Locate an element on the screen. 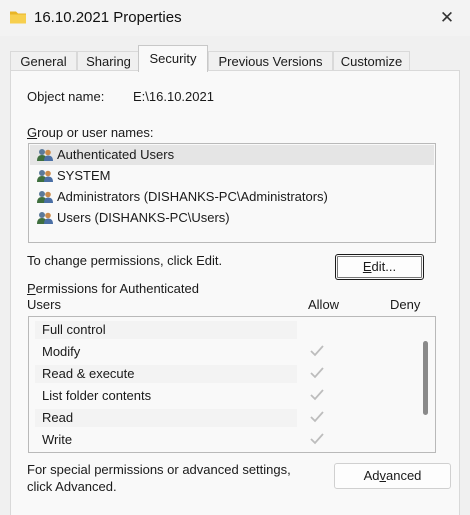 The width and height of the screenshot is (470, 515). tab-customize: Customize is located at coordinates (371, 61).